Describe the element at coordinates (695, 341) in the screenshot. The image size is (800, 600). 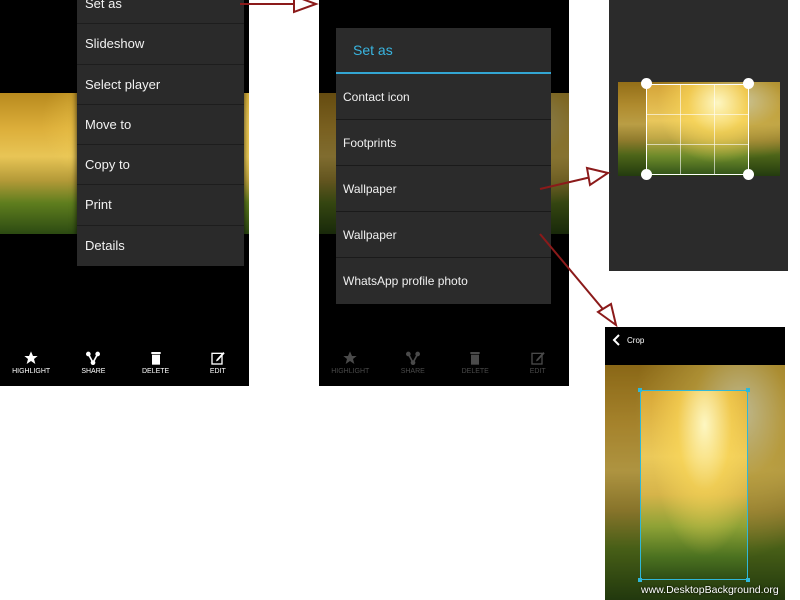
I see `crop-top-bar: Crop` at that location.